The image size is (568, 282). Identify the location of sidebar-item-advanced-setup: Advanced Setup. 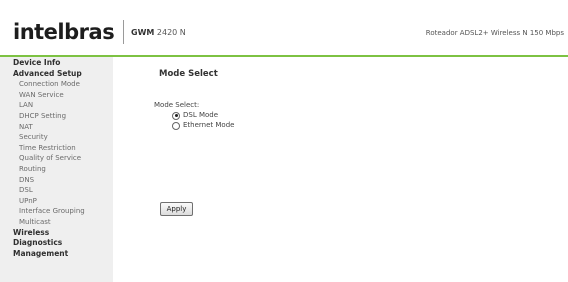
(63, 74).